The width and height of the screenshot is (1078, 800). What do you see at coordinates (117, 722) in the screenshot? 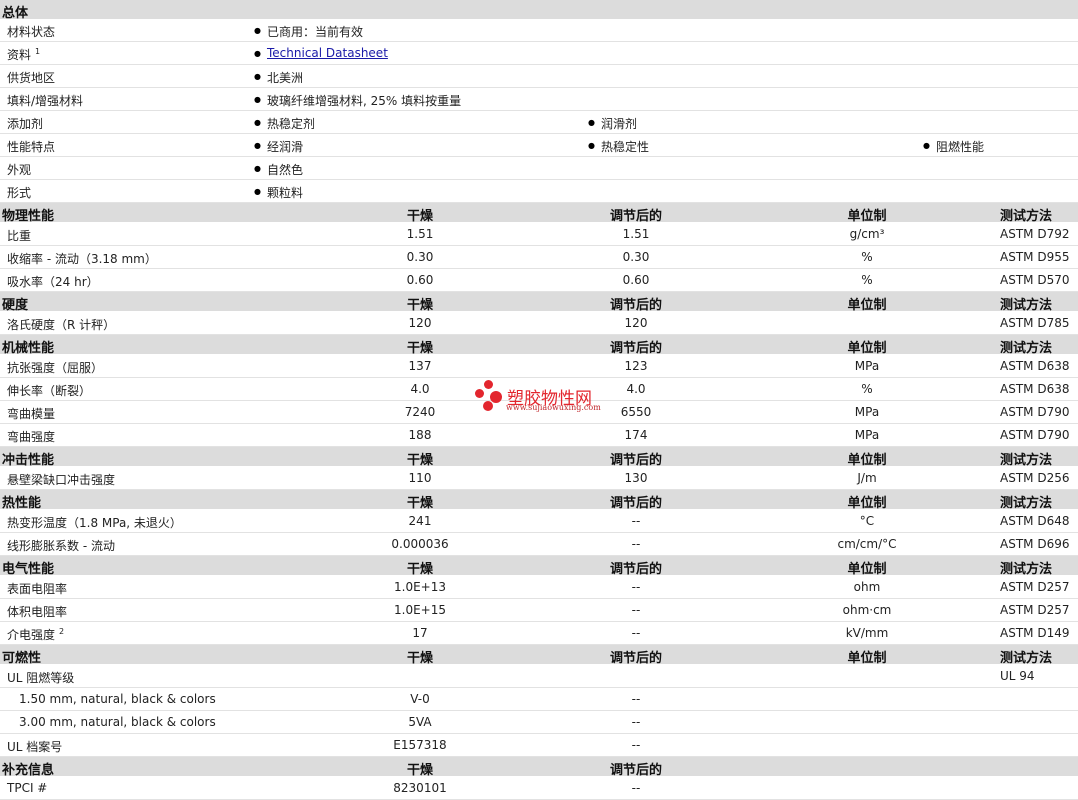
I see `property-label: 3.00 mm, natural, black & colors` at bounding box center [117, 722].